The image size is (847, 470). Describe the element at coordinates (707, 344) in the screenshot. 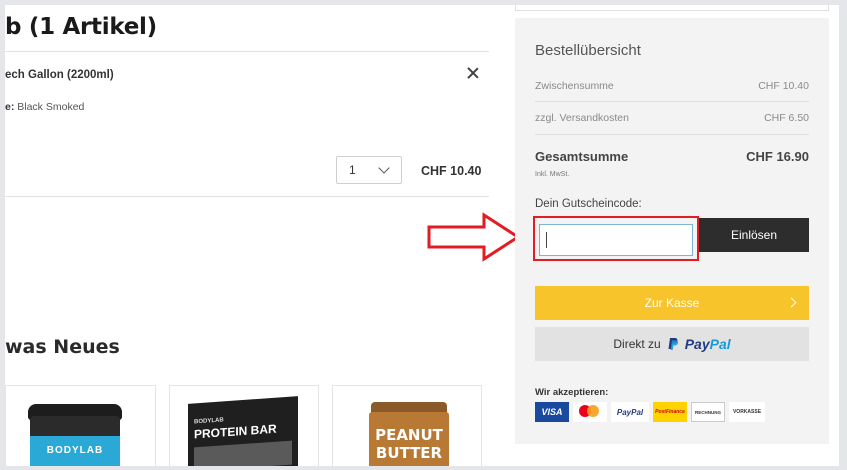

I see `paypal-wordmark: PayPal` at that location.